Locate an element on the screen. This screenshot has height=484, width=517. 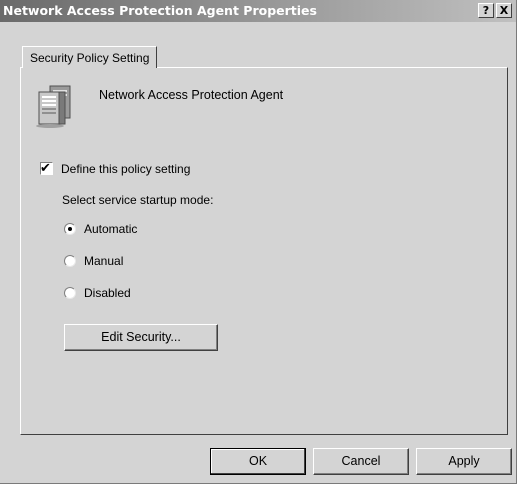
ok-button: OK is located at coordinates (258, 461).